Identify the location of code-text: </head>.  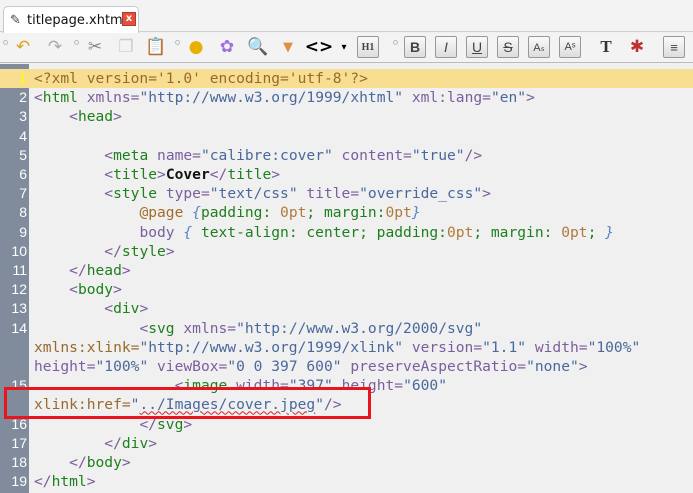
(82, 270).